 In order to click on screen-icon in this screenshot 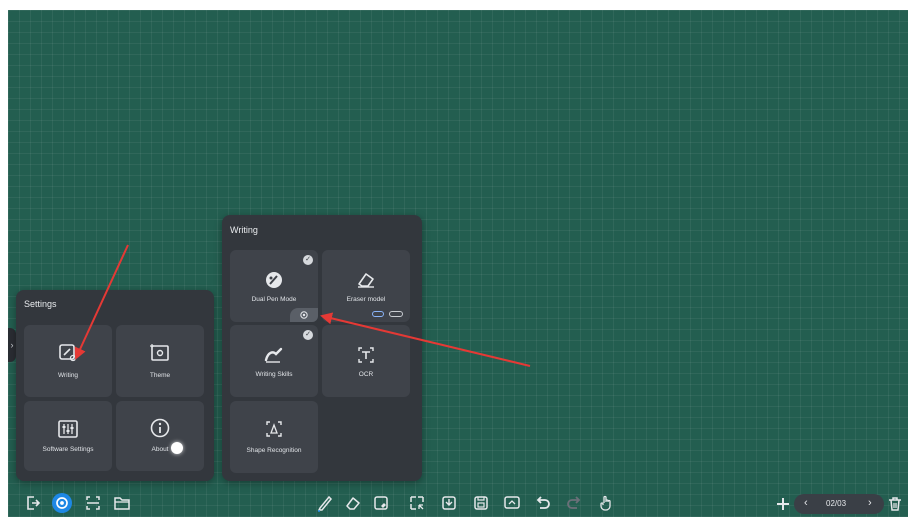, I will do `click(512, 503)`.